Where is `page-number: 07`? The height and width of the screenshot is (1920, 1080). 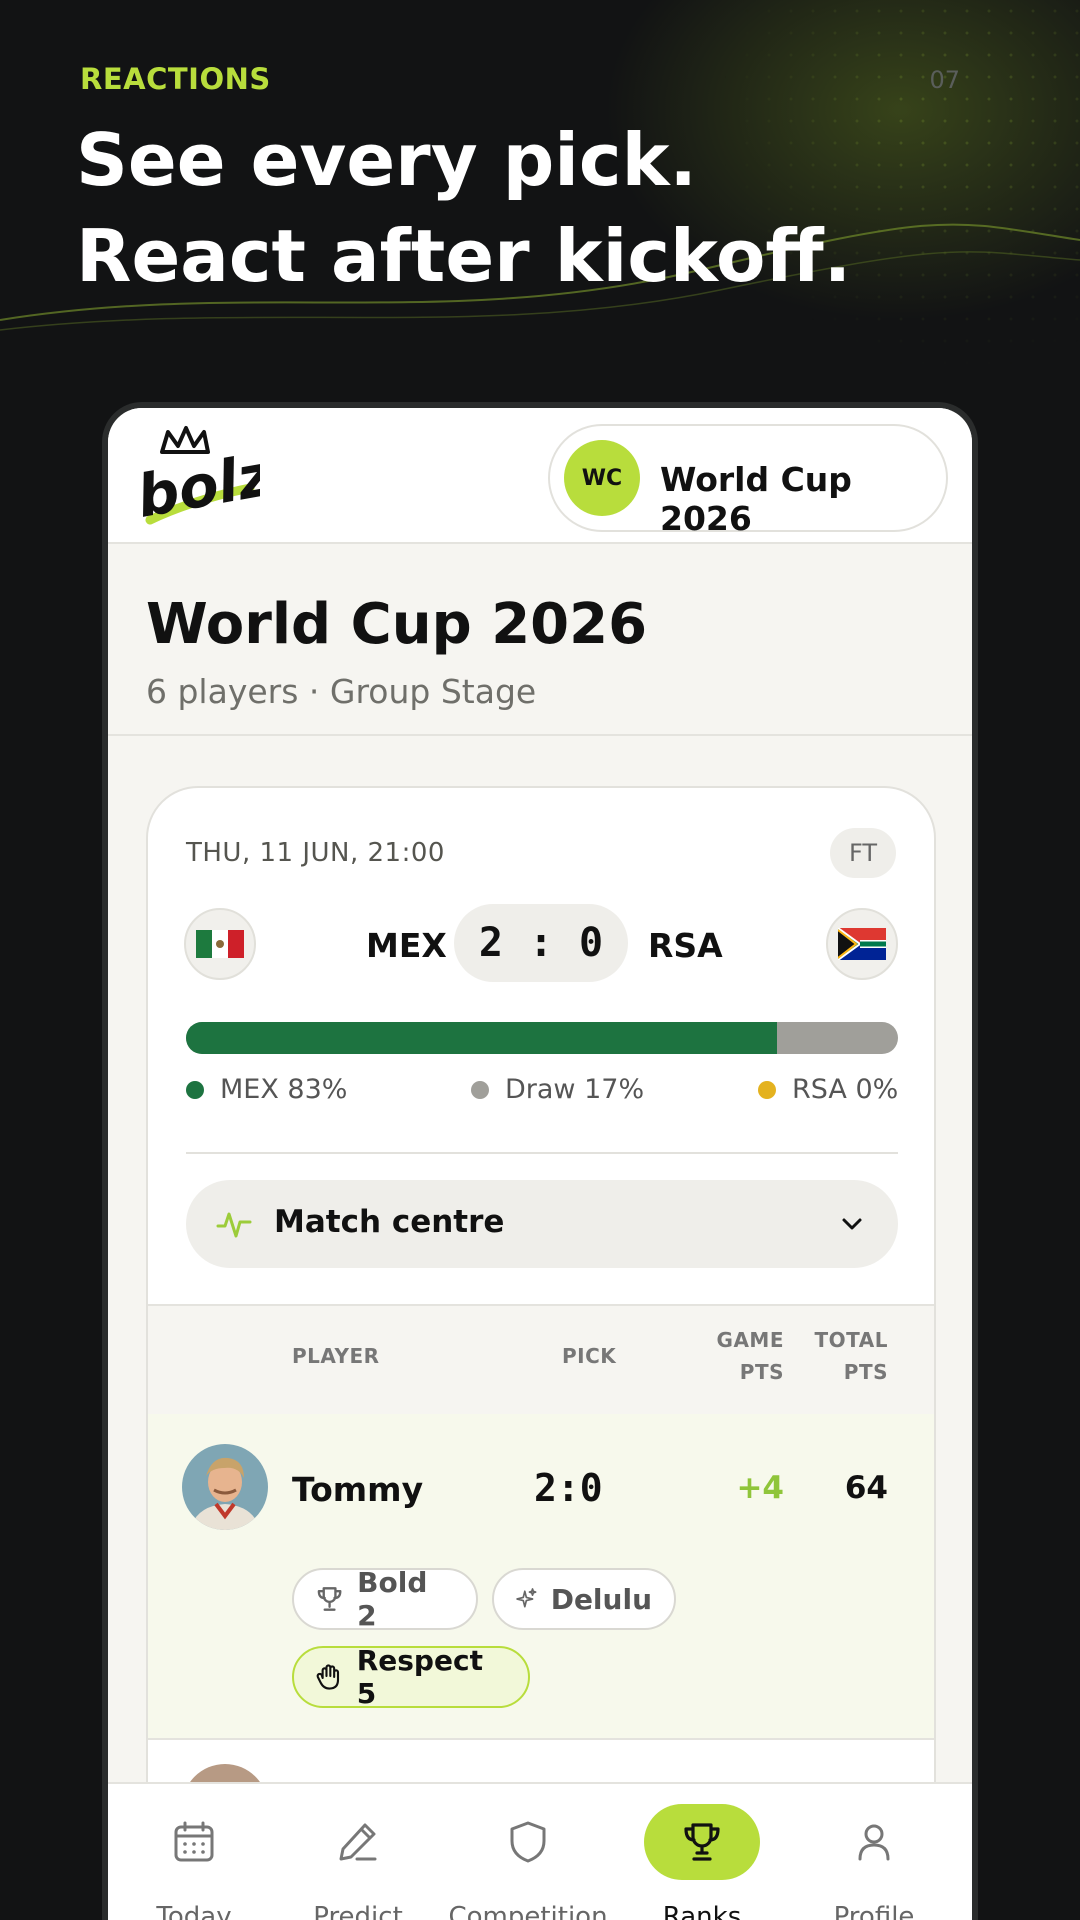 page-number: 07 is located at coordinates (944, 80).